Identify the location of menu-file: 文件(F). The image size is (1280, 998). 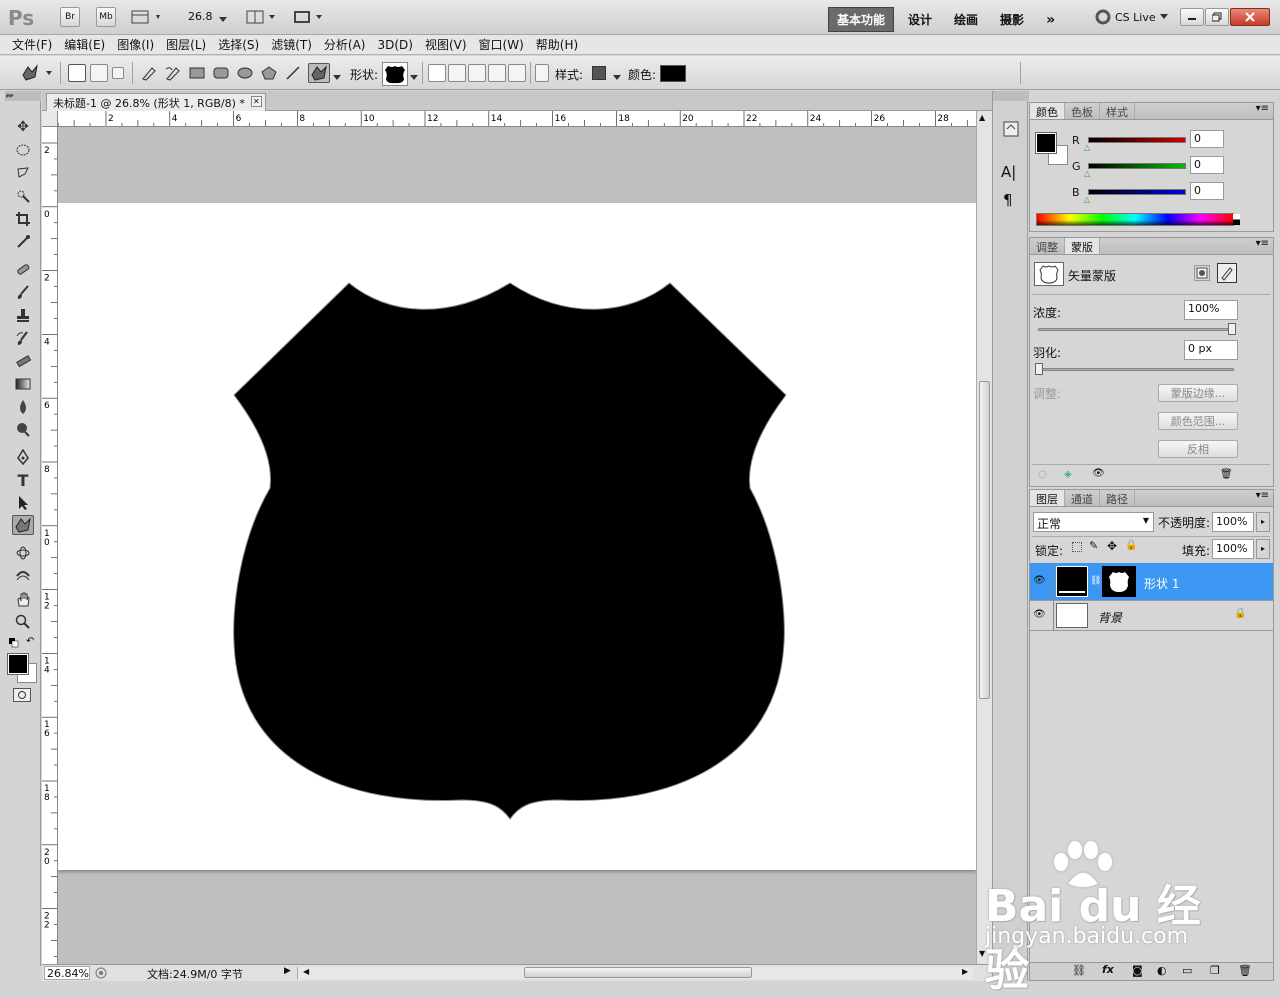
(32, 44).